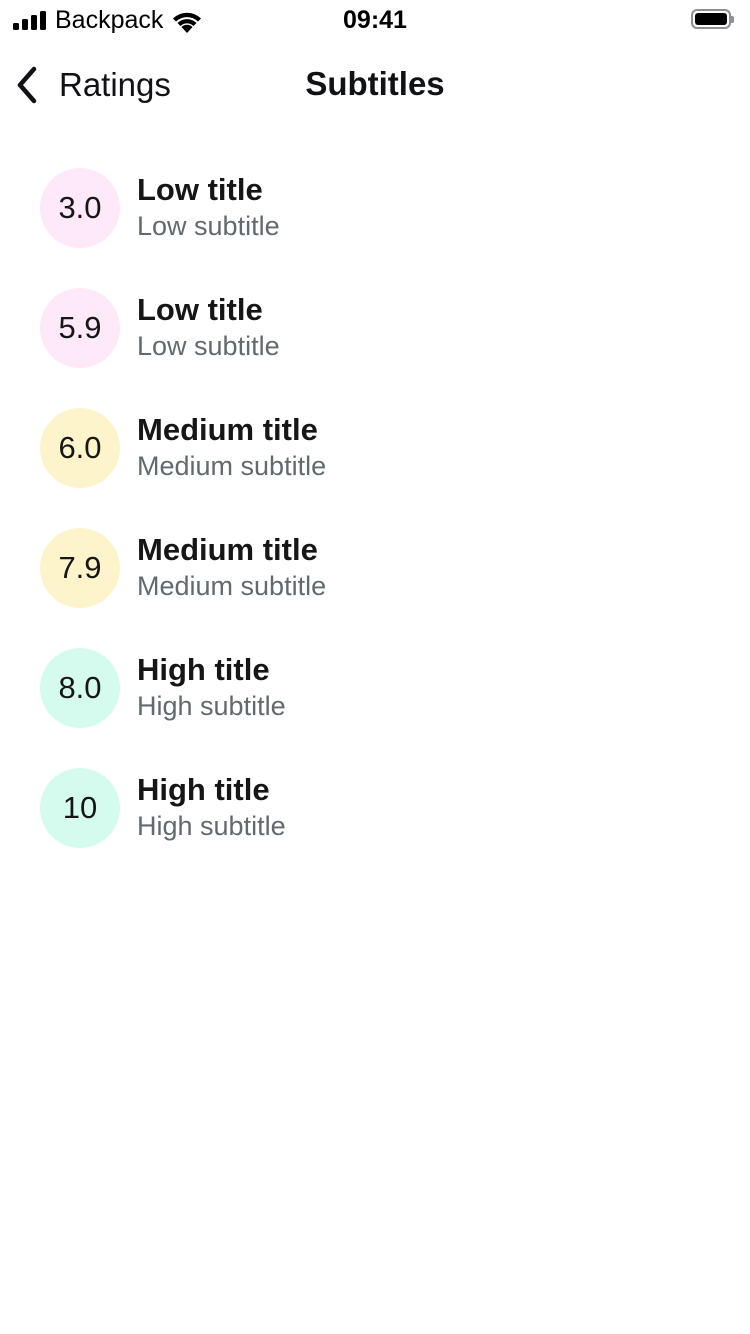 The width and height of the screenshot is (750, 1334). I want to click on list-item: 5.9 Low title Low subtitle, so click(380, 328).